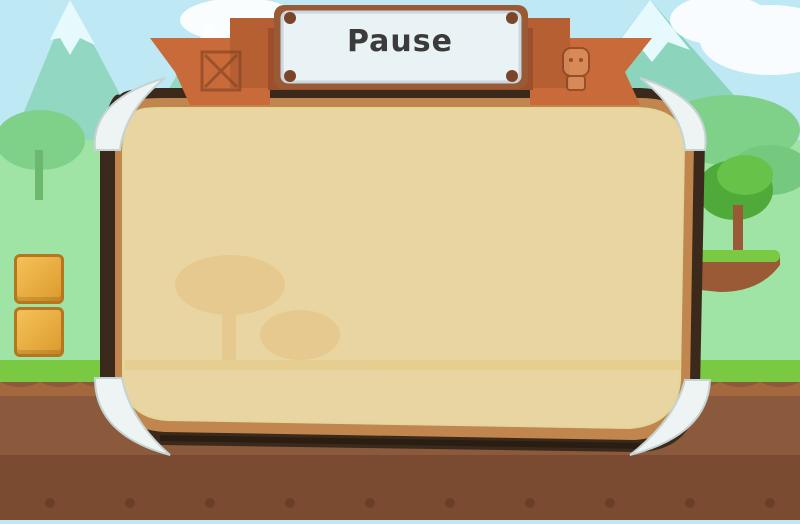 The image size is (800, 524). What do you see at coordinates (400, 41) in the screenshot?
I see `pause-title: Pause` at bounding box center [400, 41].